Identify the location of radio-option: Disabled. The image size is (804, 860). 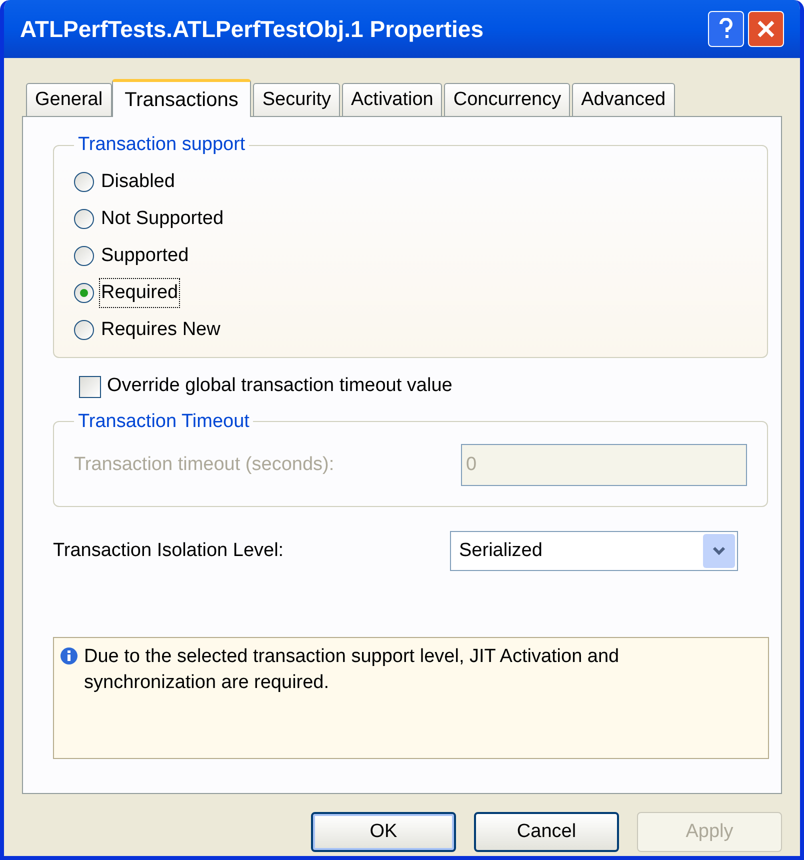
(410, 182).